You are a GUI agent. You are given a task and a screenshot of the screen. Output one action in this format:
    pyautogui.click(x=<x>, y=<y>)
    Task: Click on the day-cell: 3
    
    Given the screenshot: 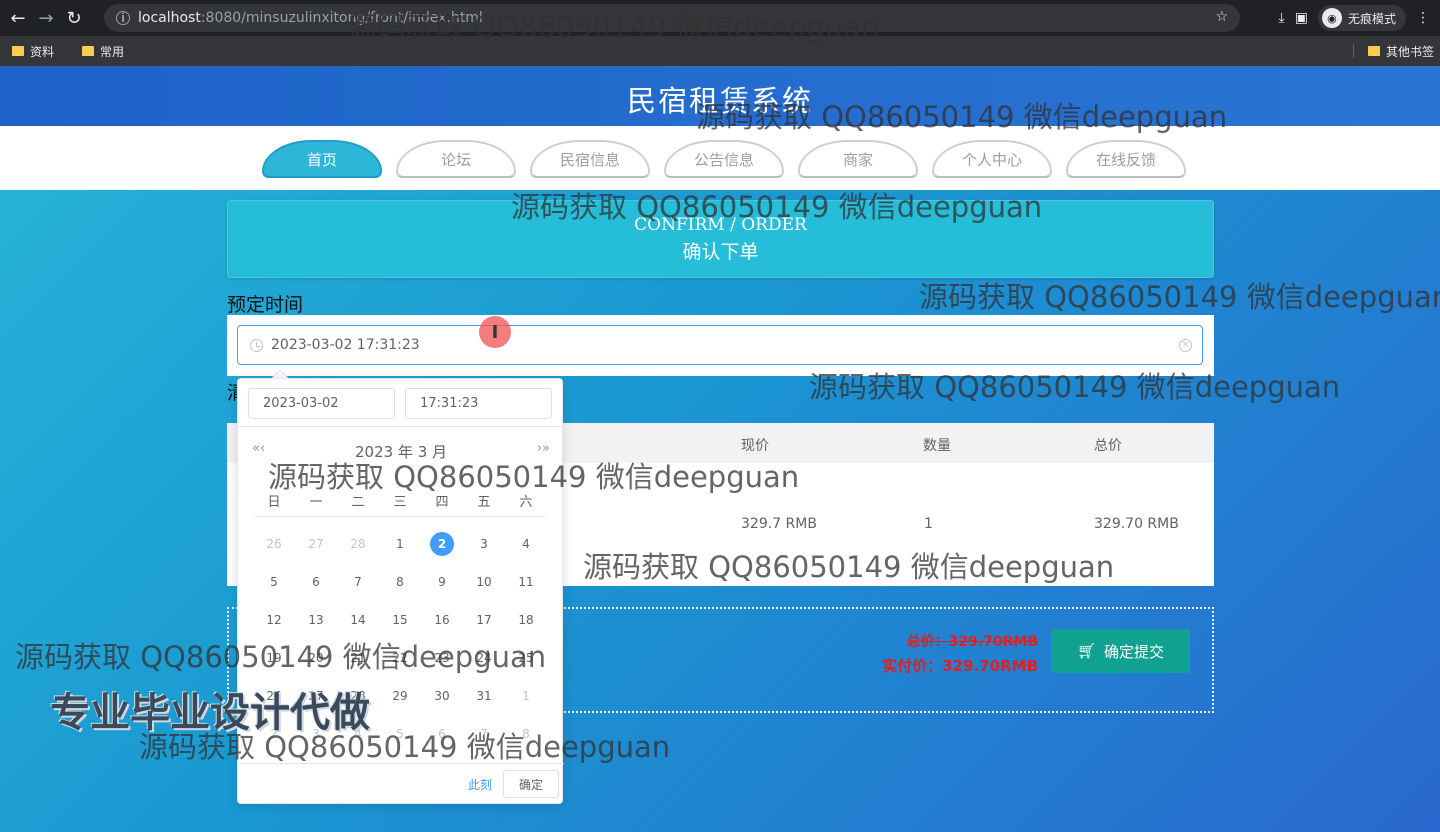 What is the action you would take?
    pyautogui.click(x=484, y=544)
    